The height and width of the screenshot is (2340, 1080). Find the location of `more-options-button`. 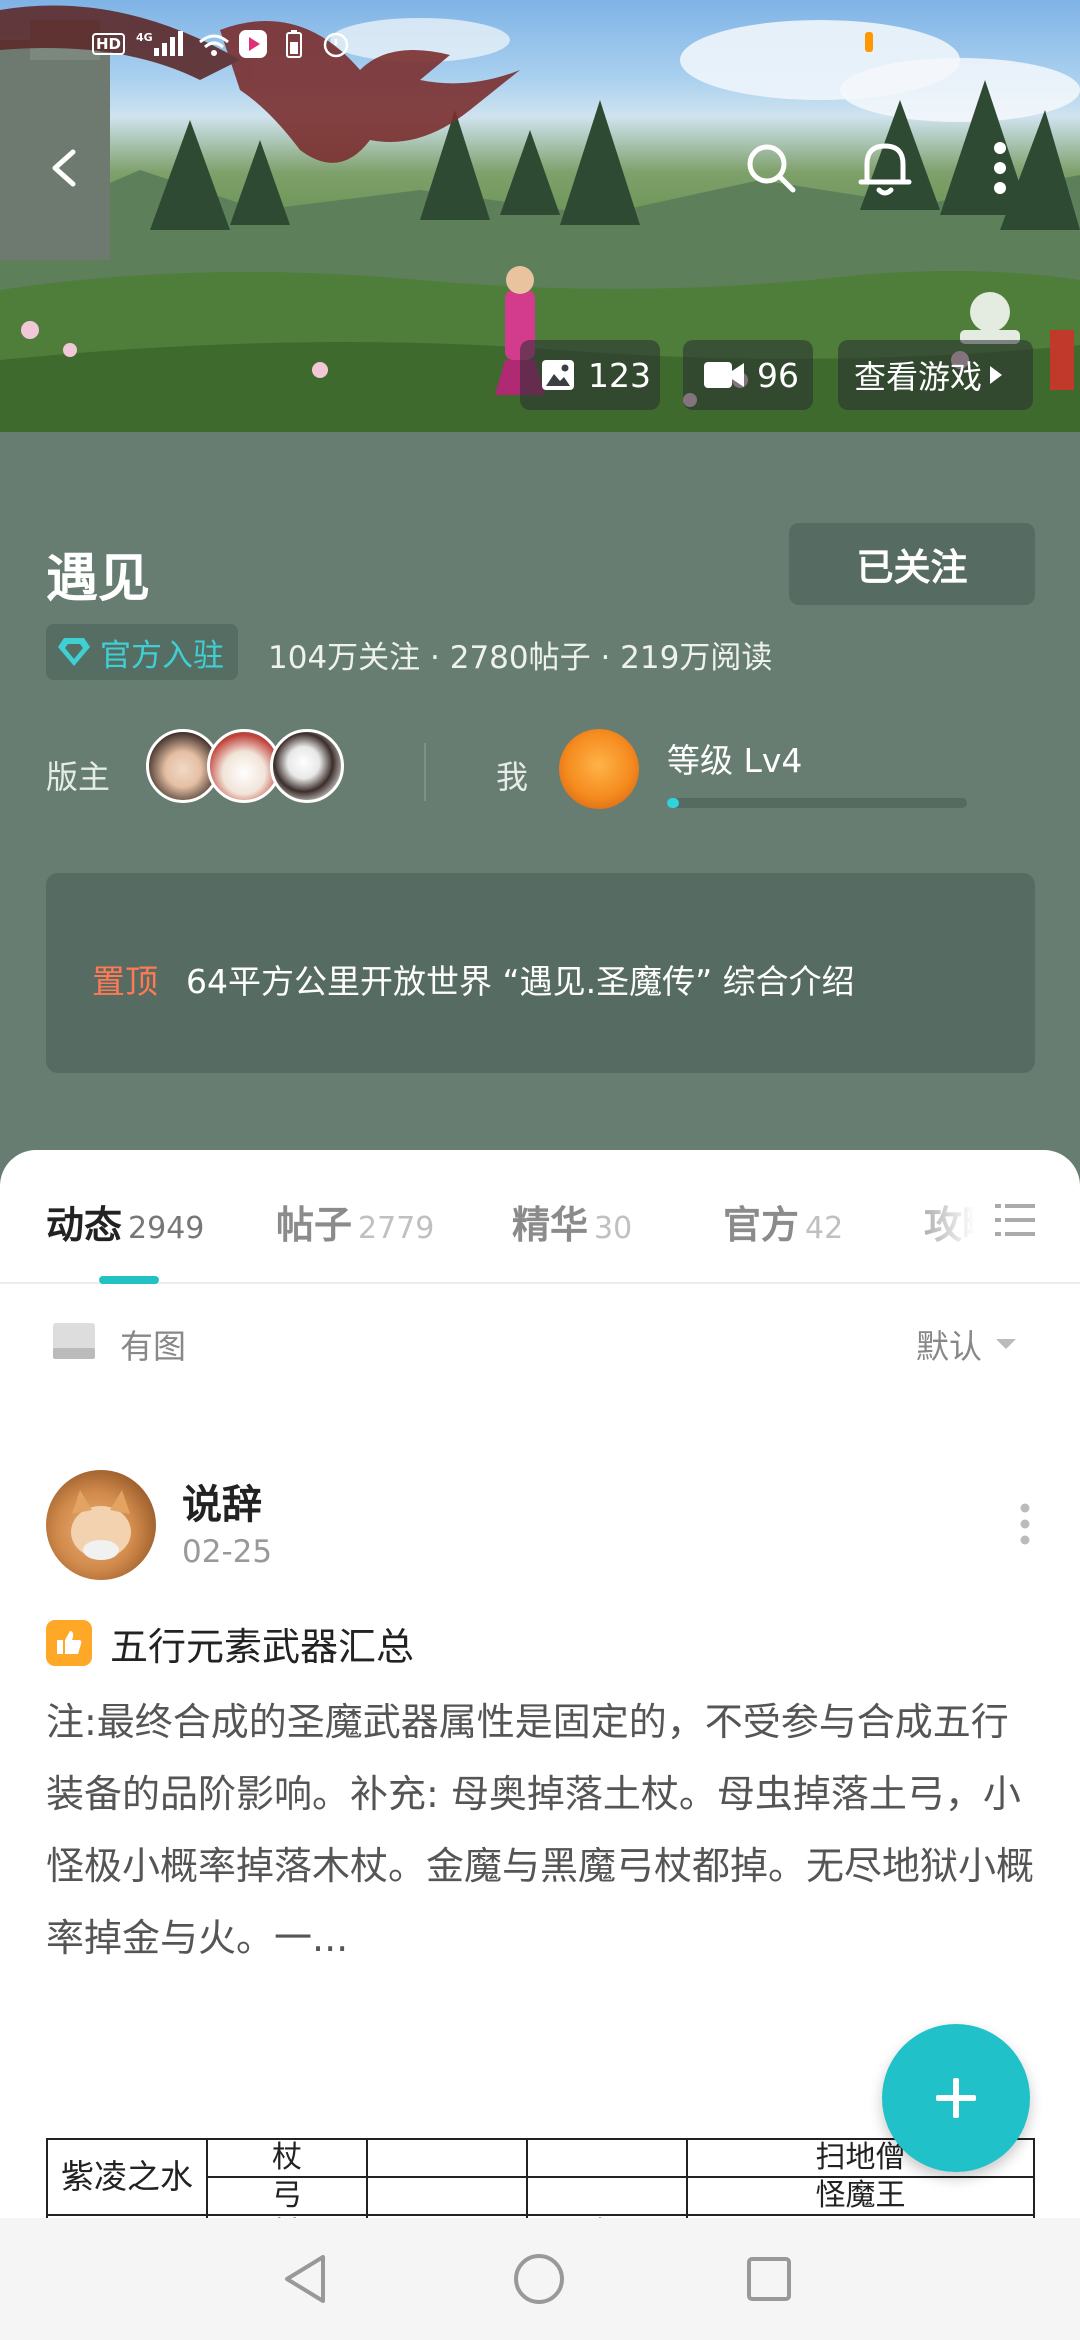

more-options-button is located at coordinates (1000, 168).